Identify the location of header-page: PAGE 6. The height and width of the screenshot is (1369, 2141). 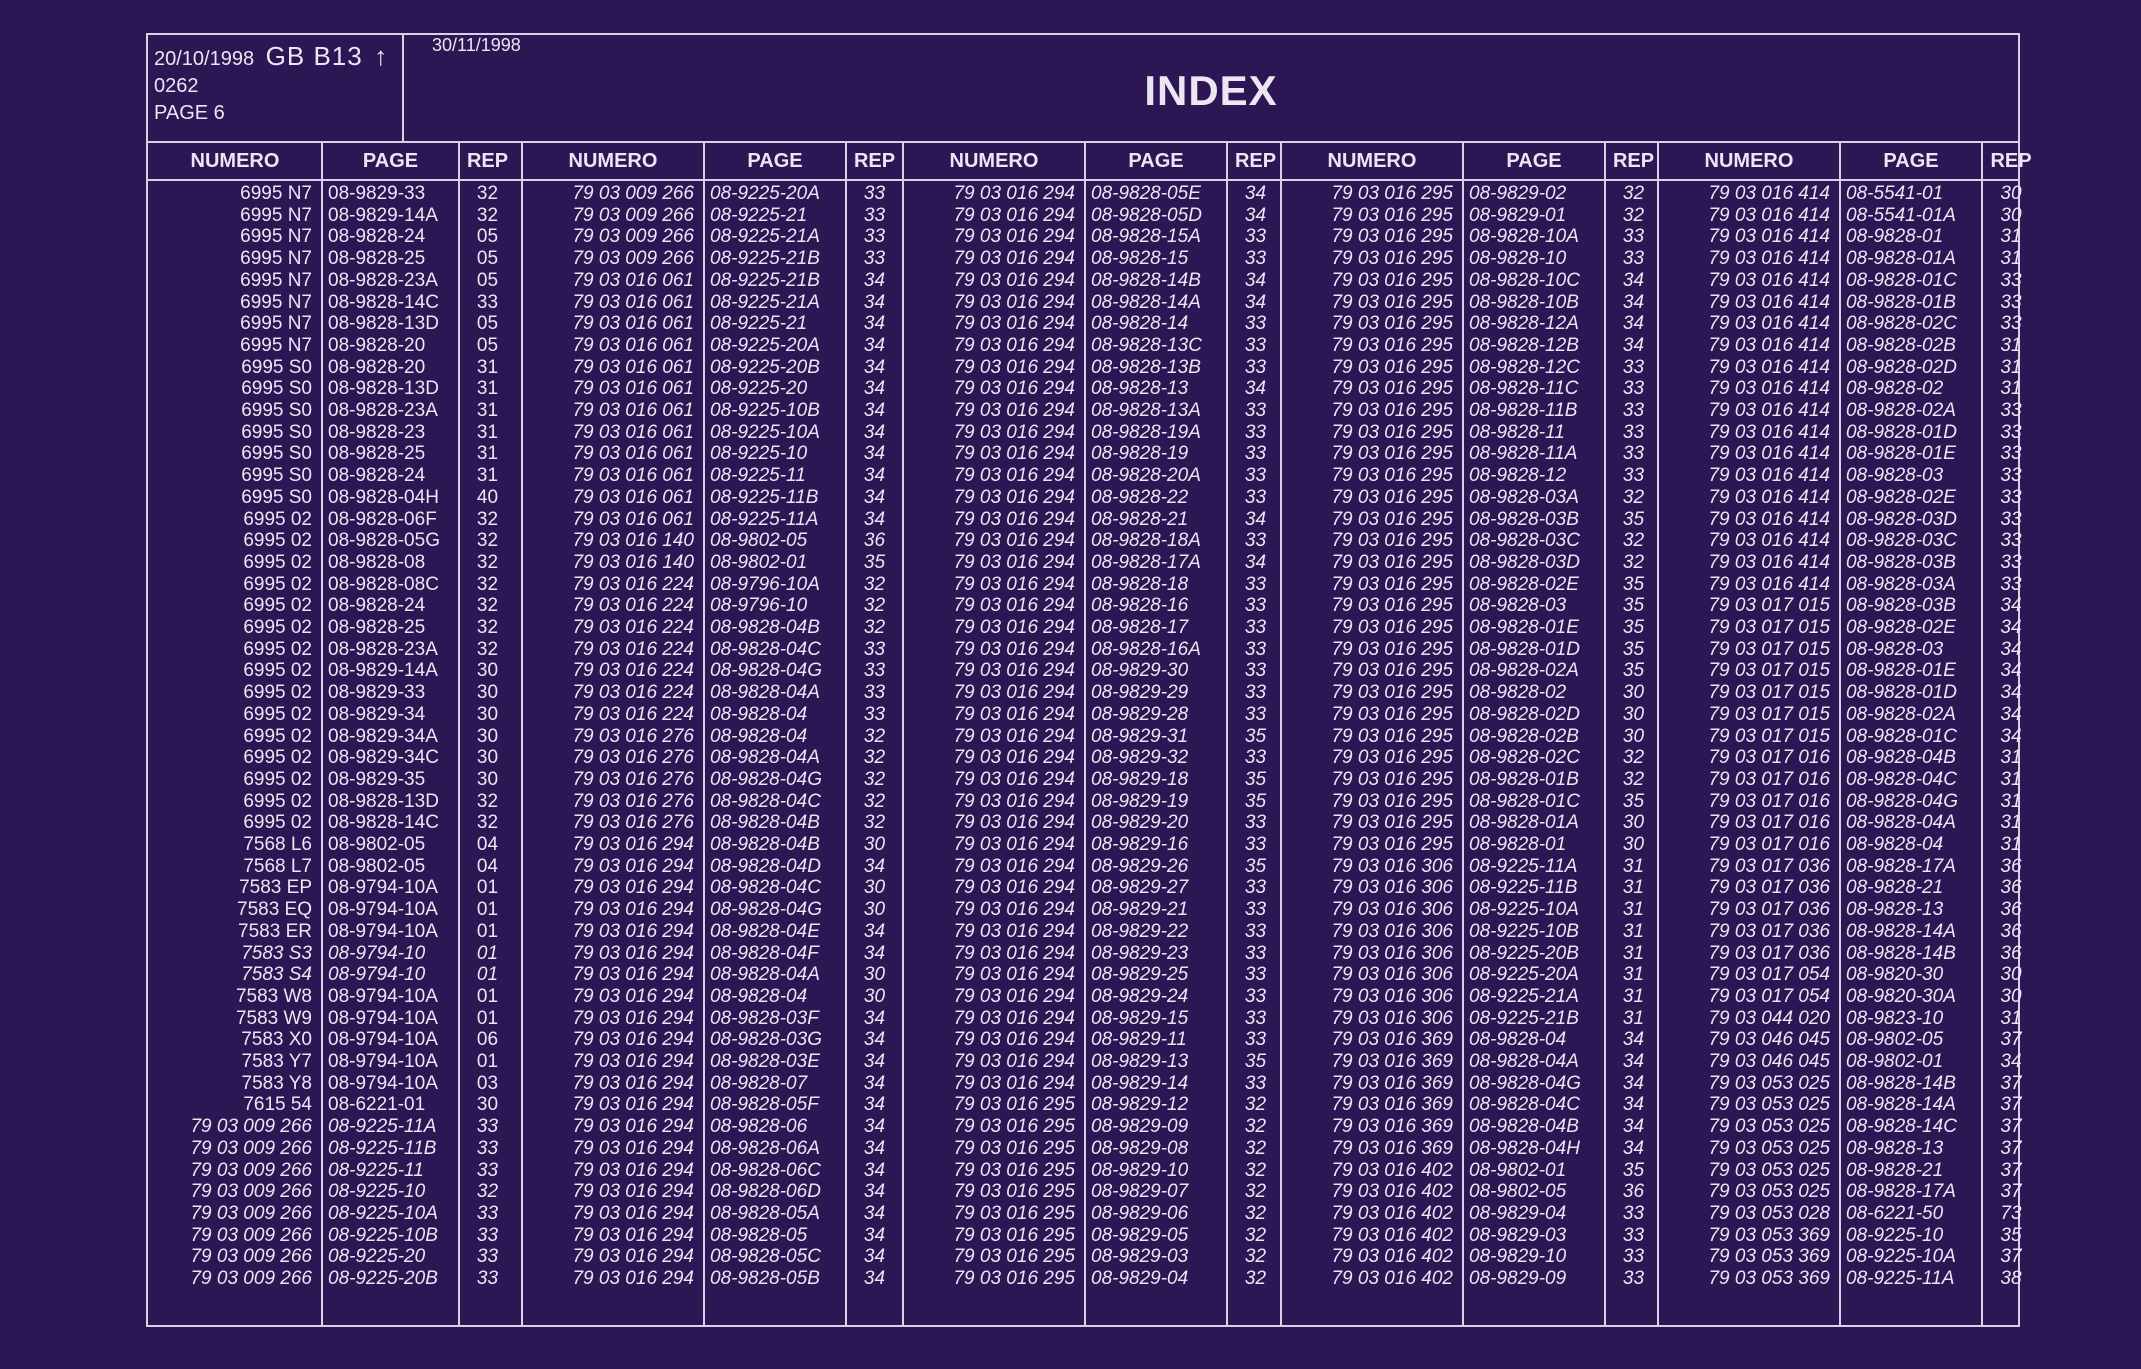
(189, 113).